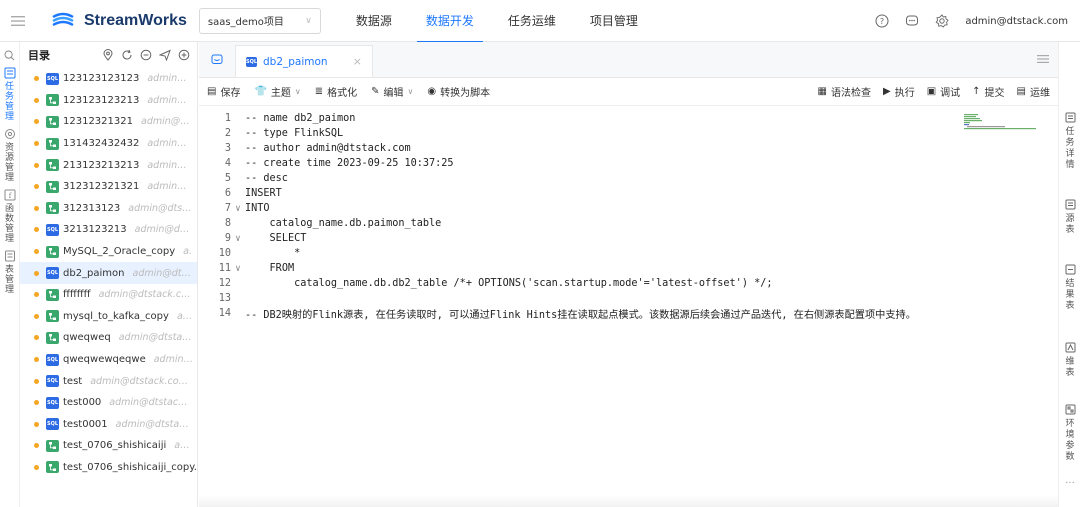 Image resolution: width=1080 pixels, height=507 pixels. What do you see at coordinates (1069, 288) in the screenshot?
I see `rr-result-table: 结果表` at bounding box center [1069, 288].